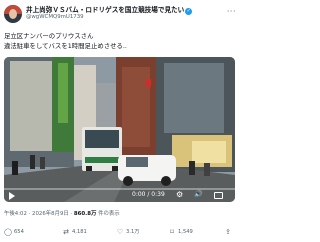  Describe the element at coordinates (8, 232) in the screenshot. I see `reply-icon: ◯` at that location.